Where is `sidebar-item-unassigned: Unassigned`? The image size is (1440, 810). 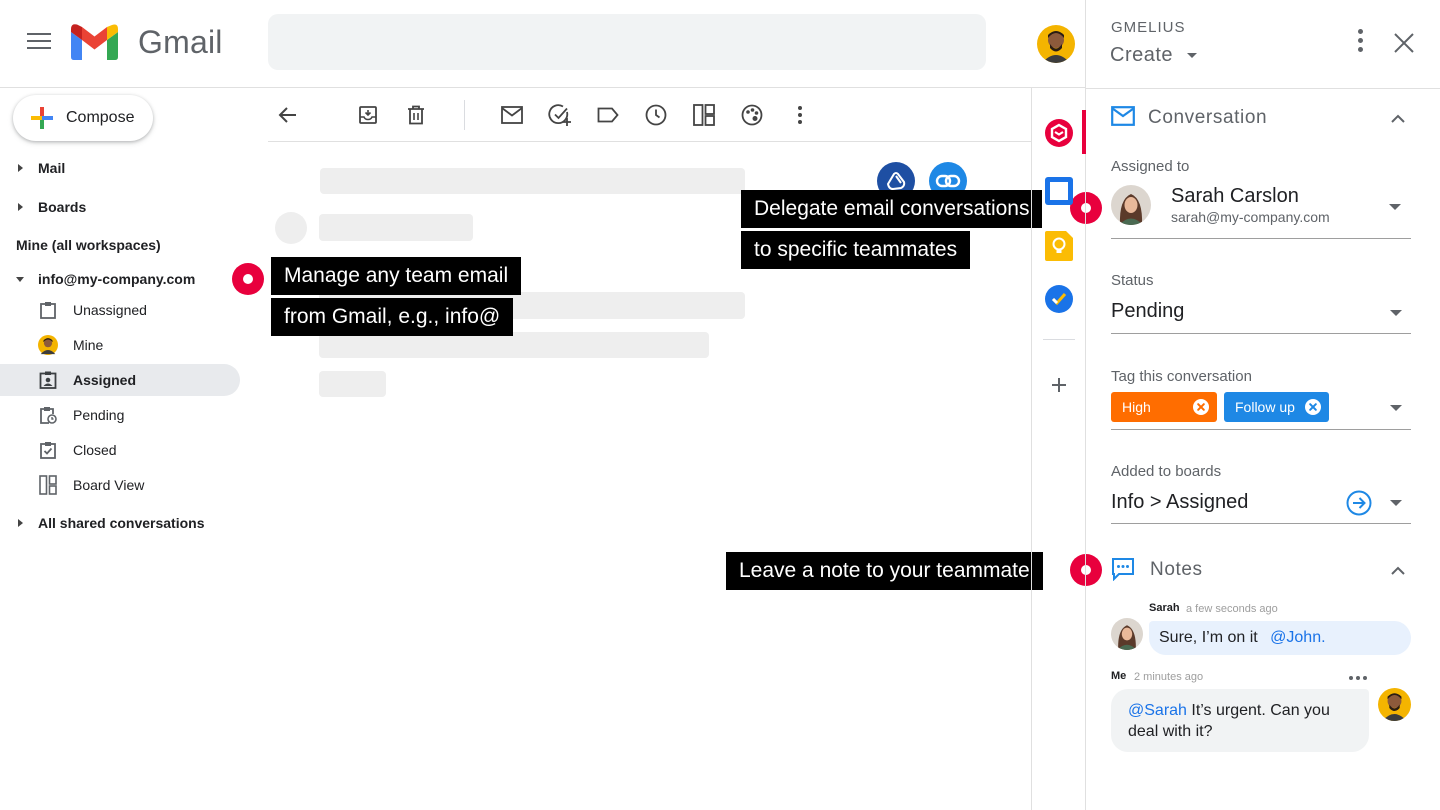
sidebar-item-unassigned: Unassigned is located at coordinates (120, 310).